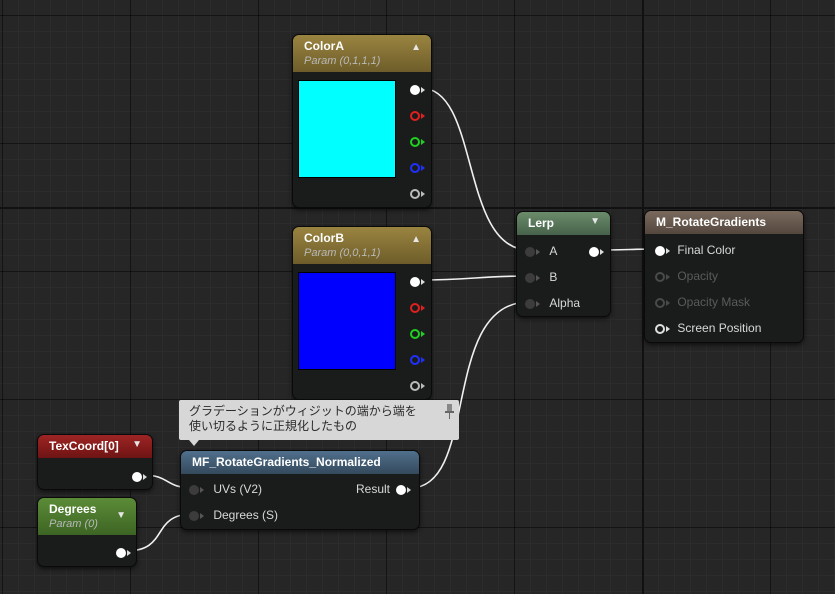 The width and height of the screenshot is (835, 594). Describe the element at coordinates (84, 446) in the screenshot. I see `node-title: TexCoord[0]` at that location.